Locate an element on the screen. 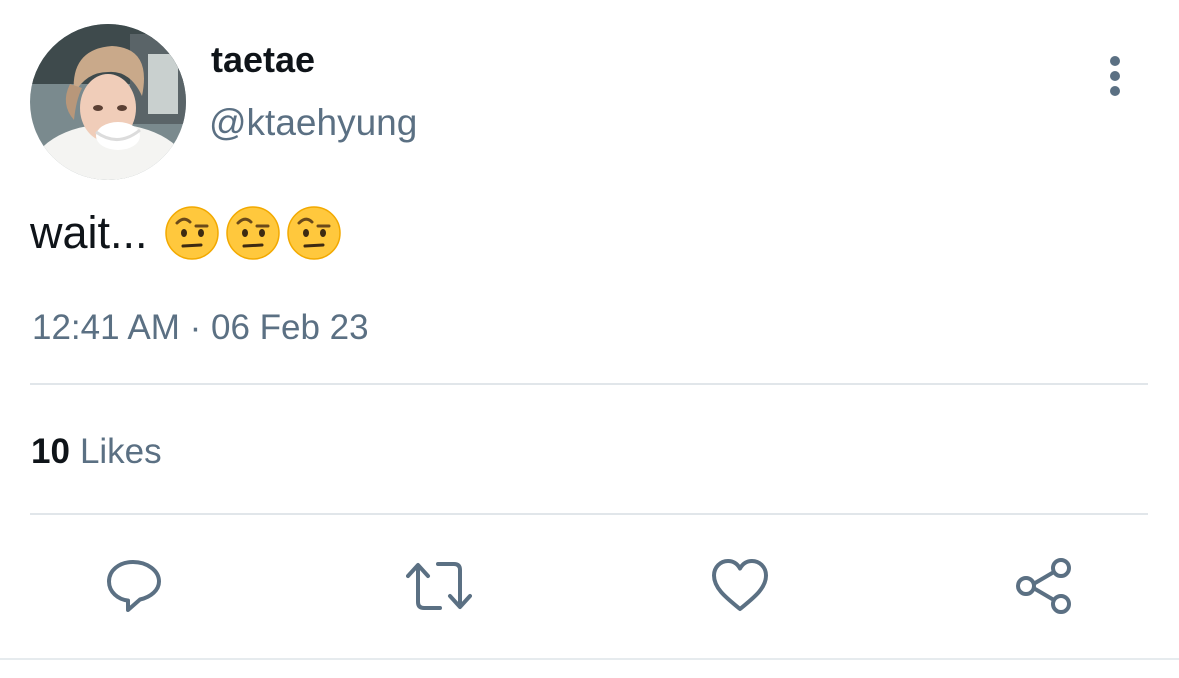 This screenshot has width=1179, height=678. likes-stat: 10 Likes is located at coordinates (96, 452).